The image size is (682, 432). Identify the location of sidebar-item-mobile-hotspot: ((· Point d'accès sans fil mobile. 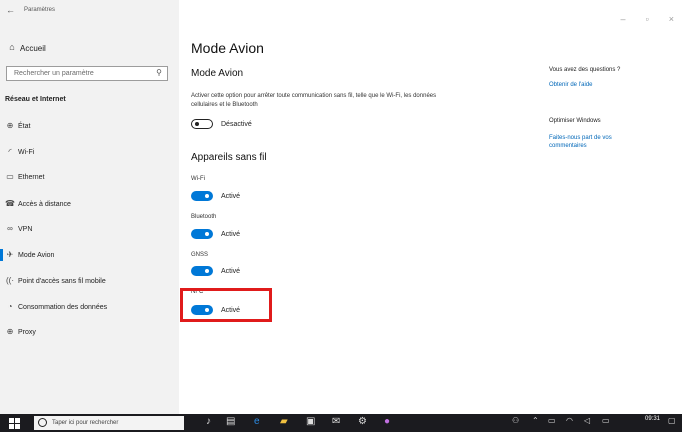
(89, 281).